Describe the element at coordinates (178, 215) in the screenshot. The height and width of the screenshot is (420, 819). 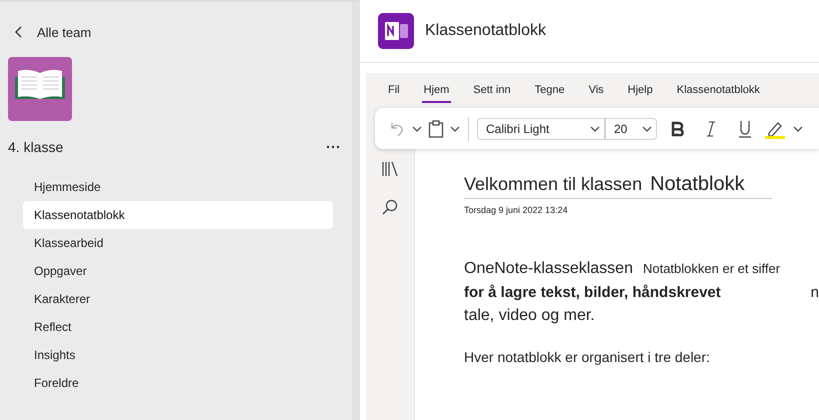
I see `sidebar-item: Klassenotatblokk` at that location.